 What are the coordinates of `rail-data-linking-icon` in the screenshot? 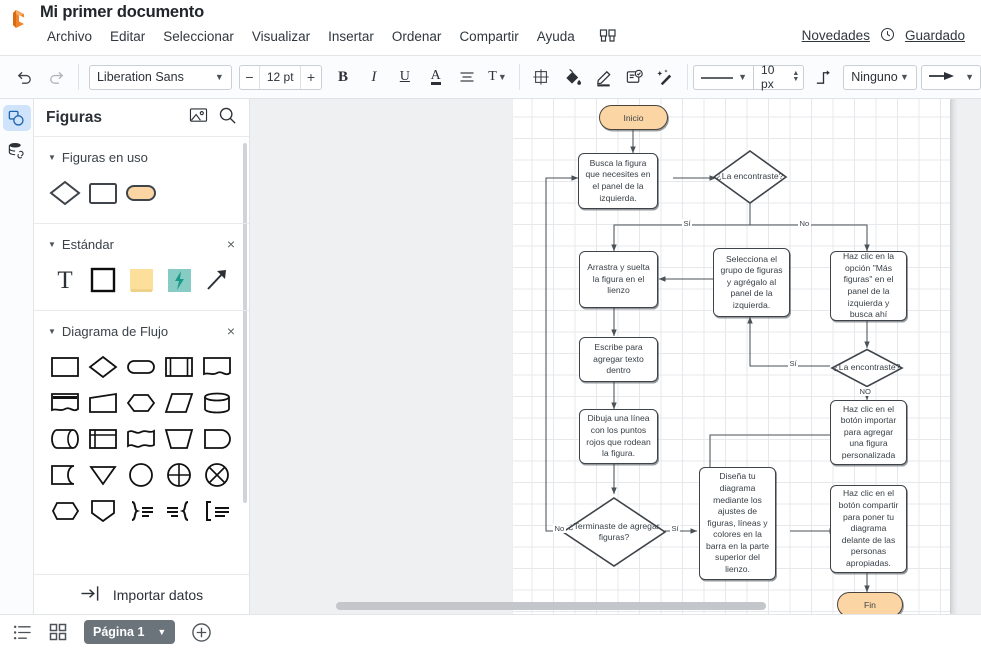 It's located at (17, 150).